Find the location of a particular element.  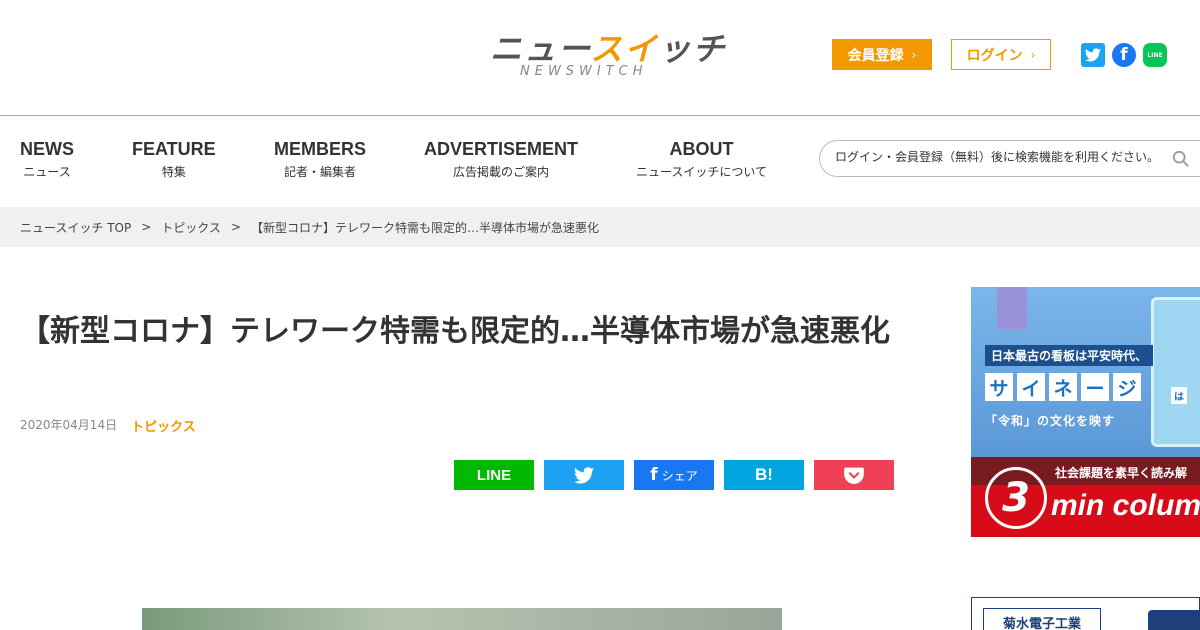

share-facebook-button: f シェア is located at coordinates (674, 475).